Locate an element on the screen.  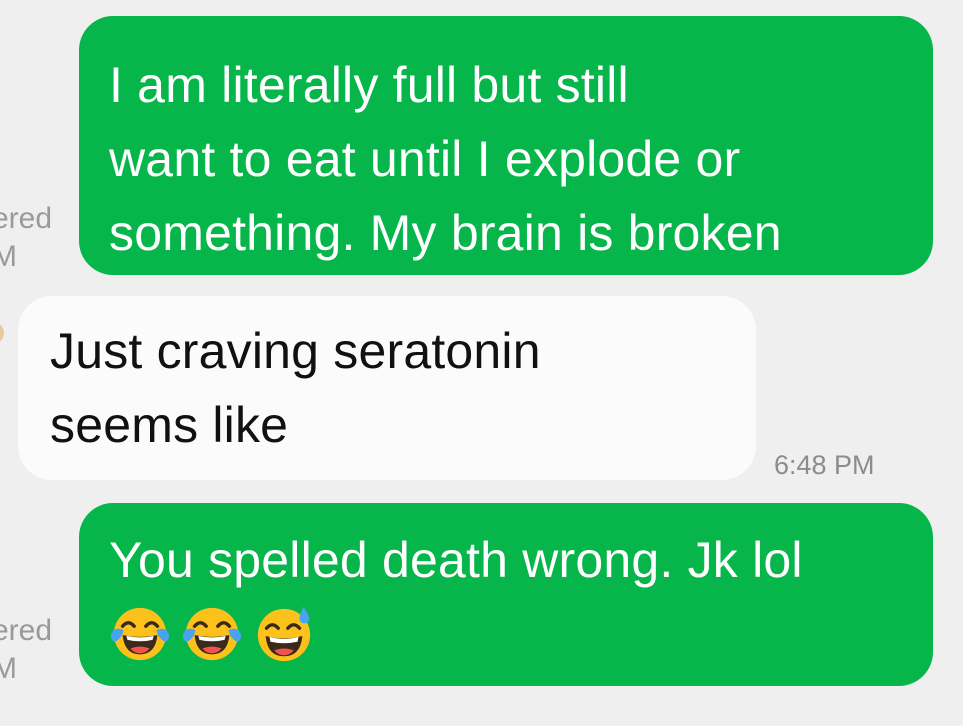
message-text-line: I am literally full but still is located at coordinates (369, 85).